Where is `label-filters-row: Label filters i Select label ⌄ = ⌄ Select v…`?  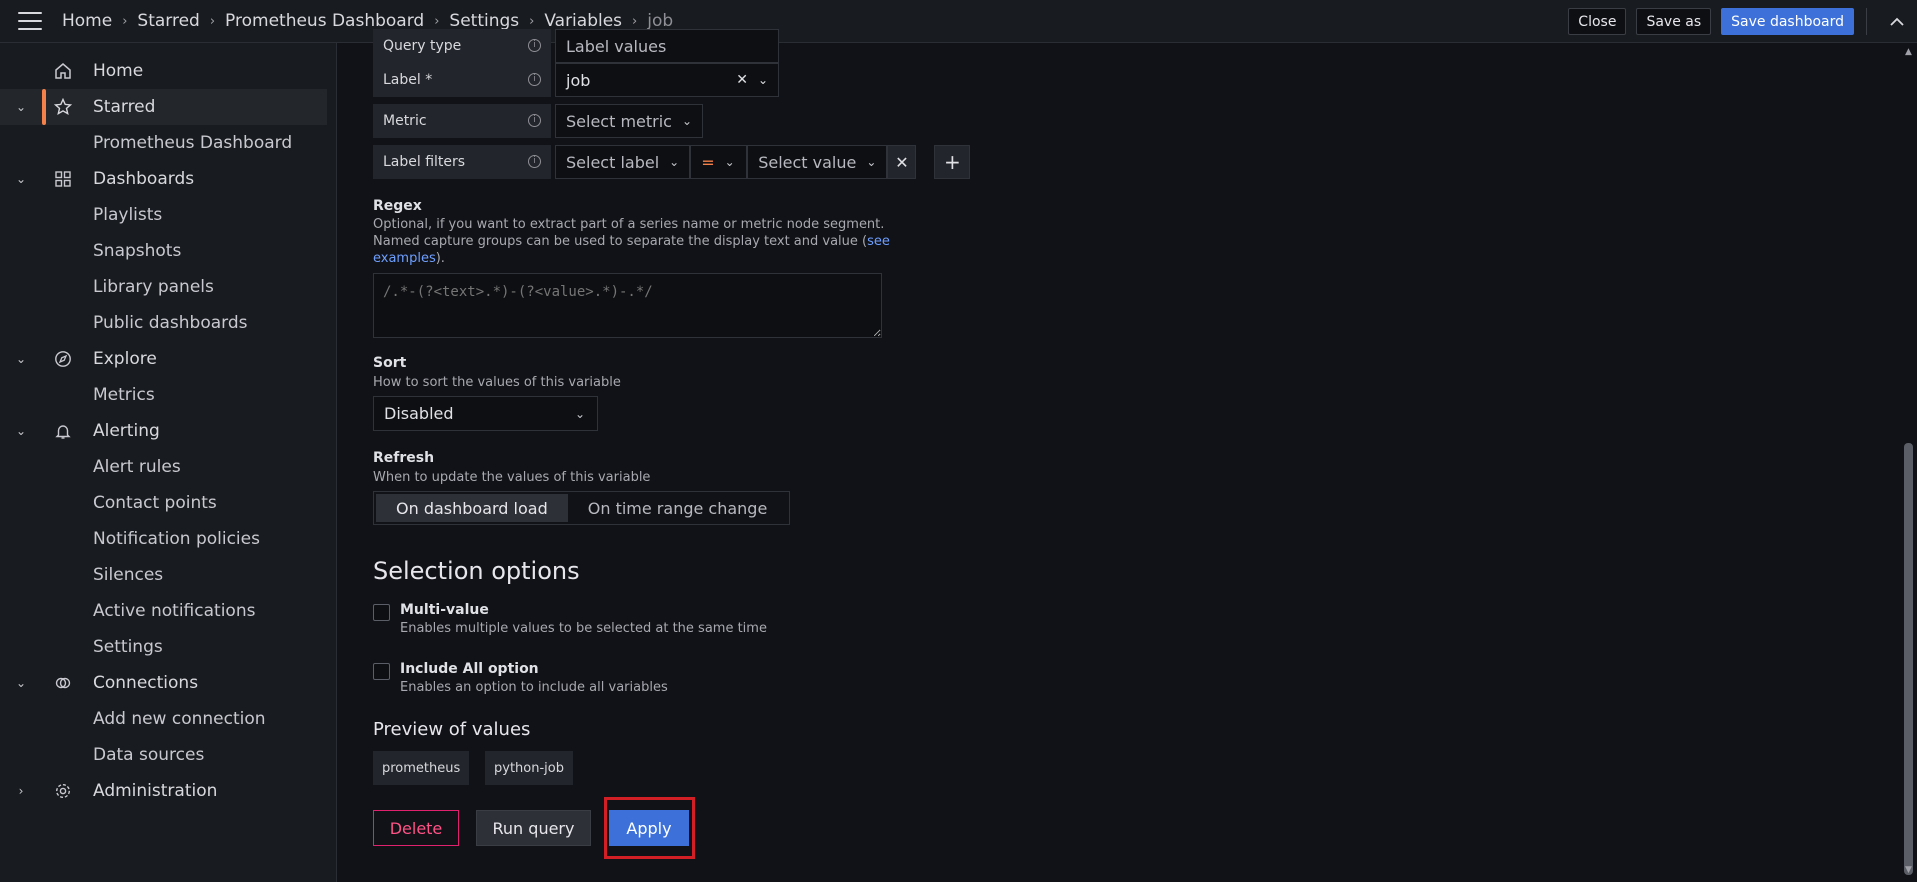
label-filters-row: Label filters i Select label ⌄ = ⌄ Select v… is located at coordinates (672, 162).